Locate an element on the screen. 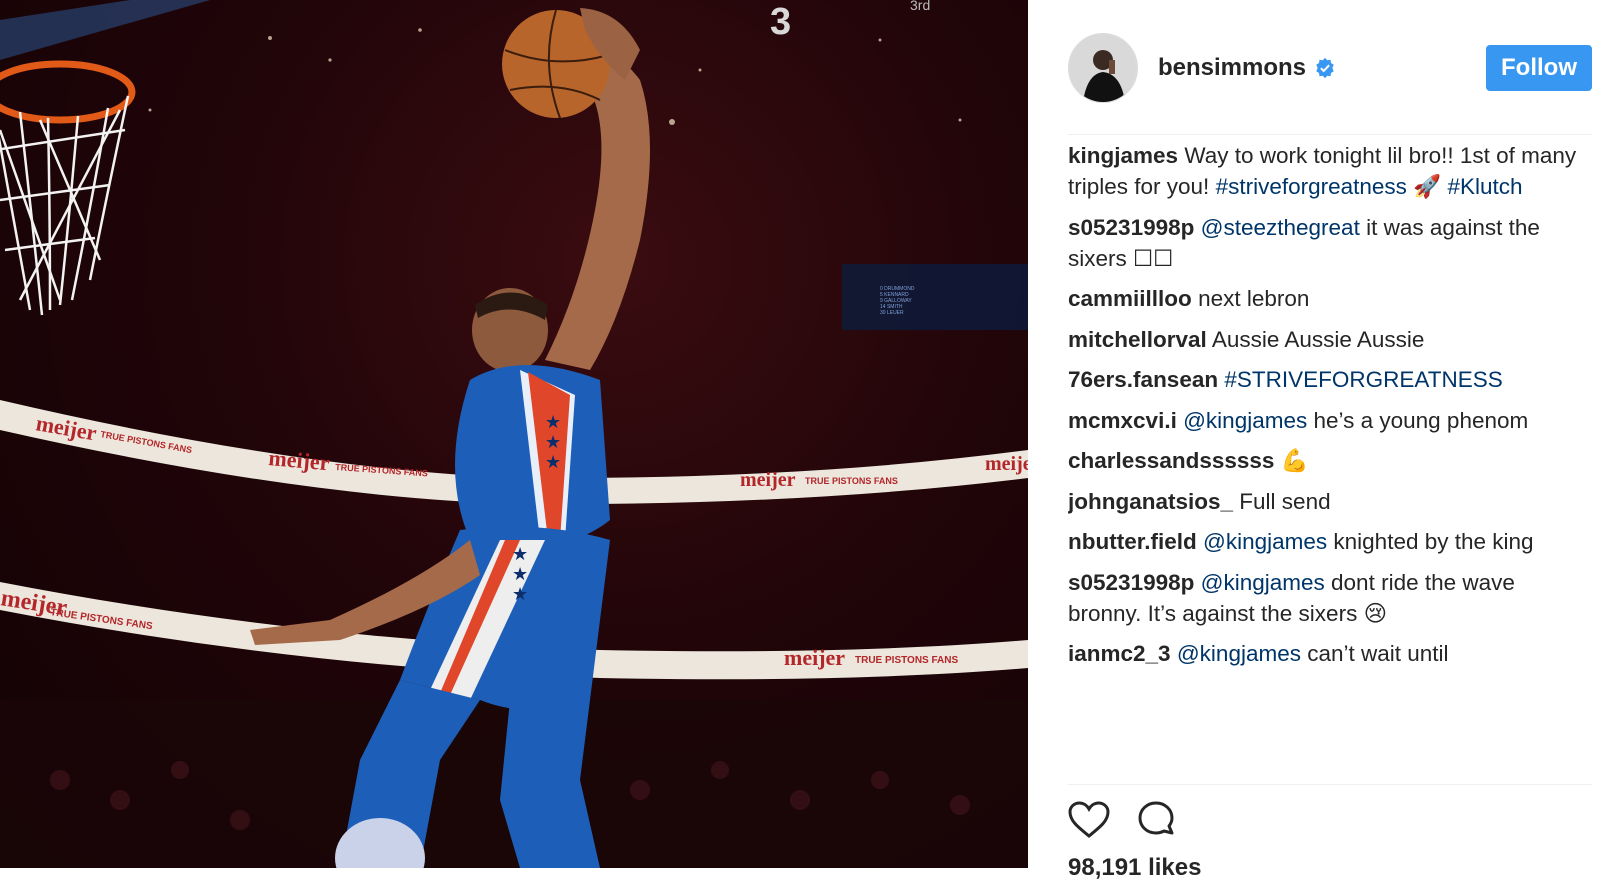 The height and width of the screenshot is (882, 1600). comment-bubble-icon is located at coordinates (1156, 820).